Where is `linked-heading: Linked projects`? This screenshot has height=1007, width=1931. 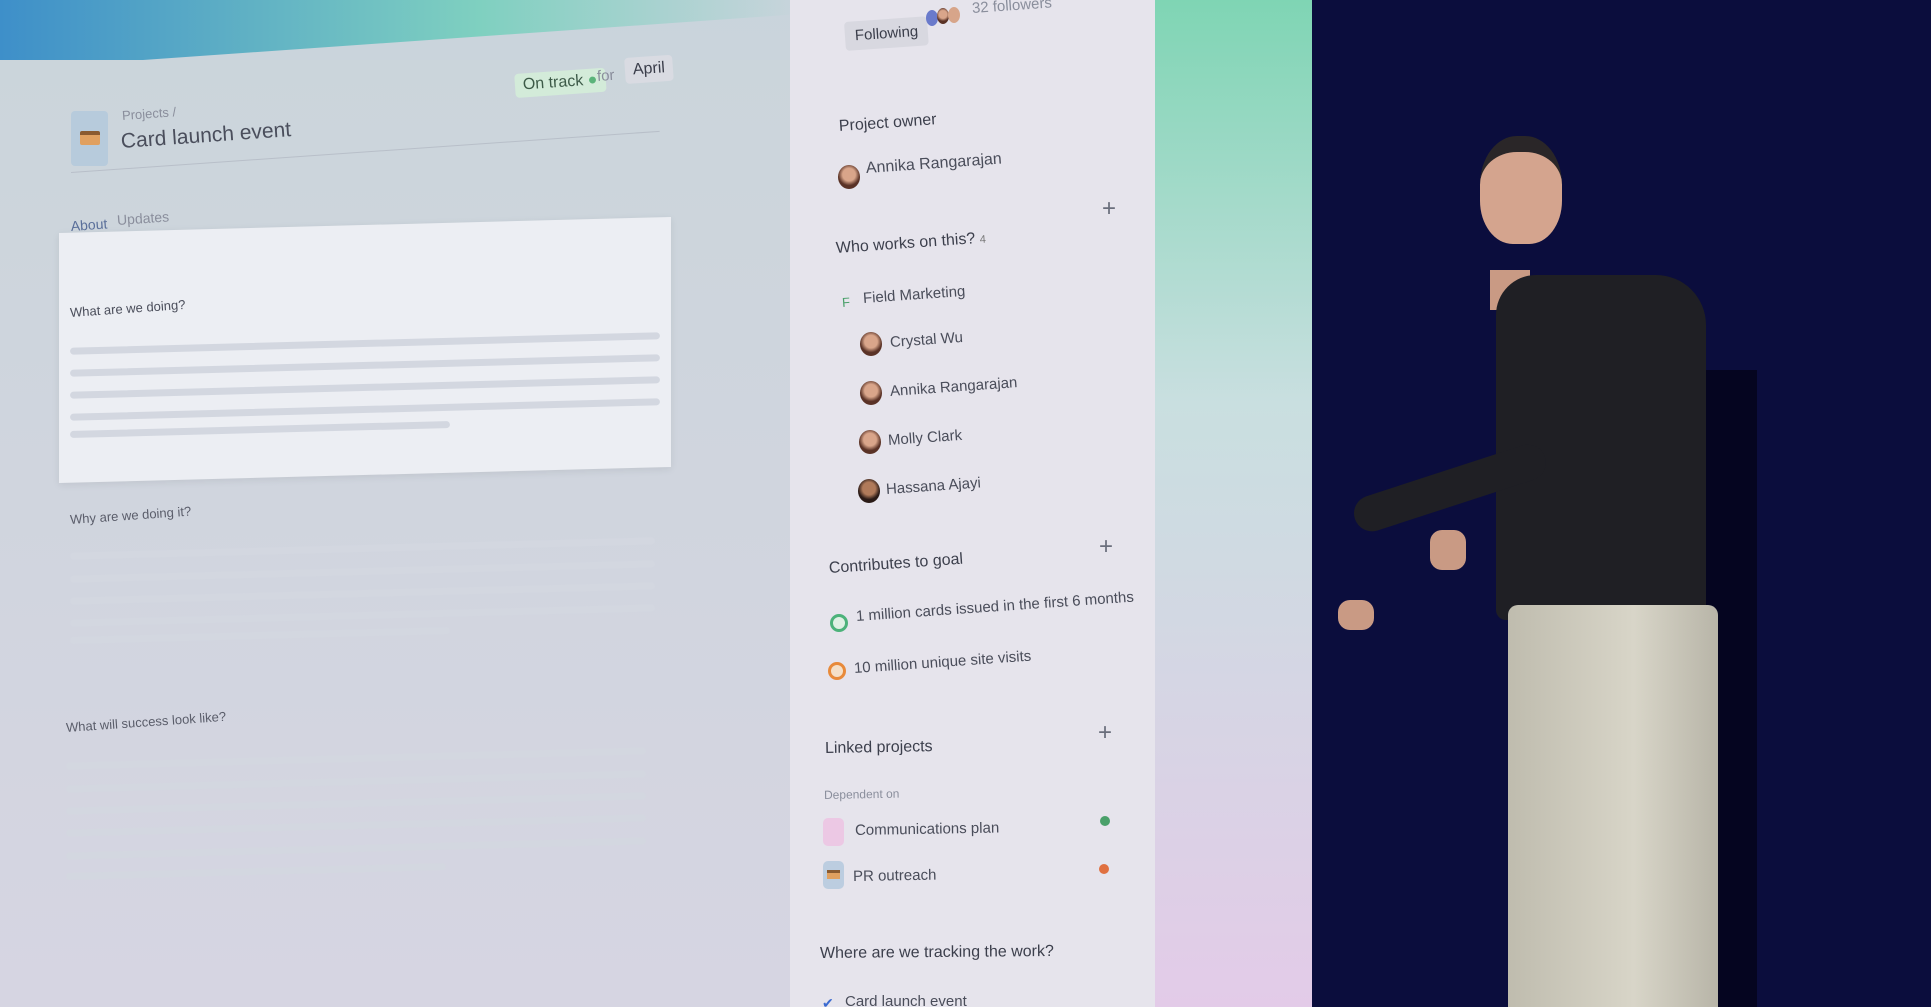
linked-heading: Linked projects is located at coordinates (878, 747).